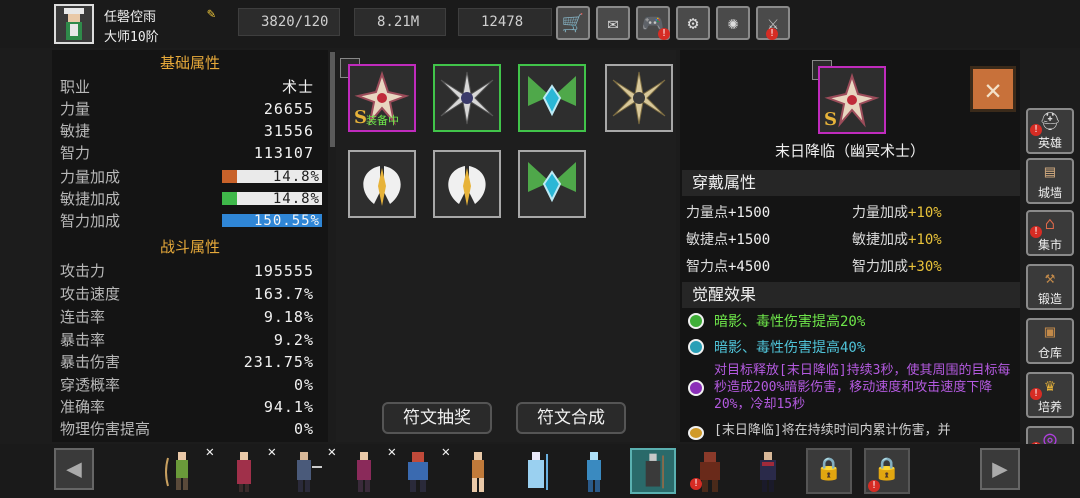 This screenshot has width=1080, height=498. What do you see at coordinates (851, 183) in the screenshot?
I see `wear-attributes-header: 穿戴属性` at bounding box center [851, 183].